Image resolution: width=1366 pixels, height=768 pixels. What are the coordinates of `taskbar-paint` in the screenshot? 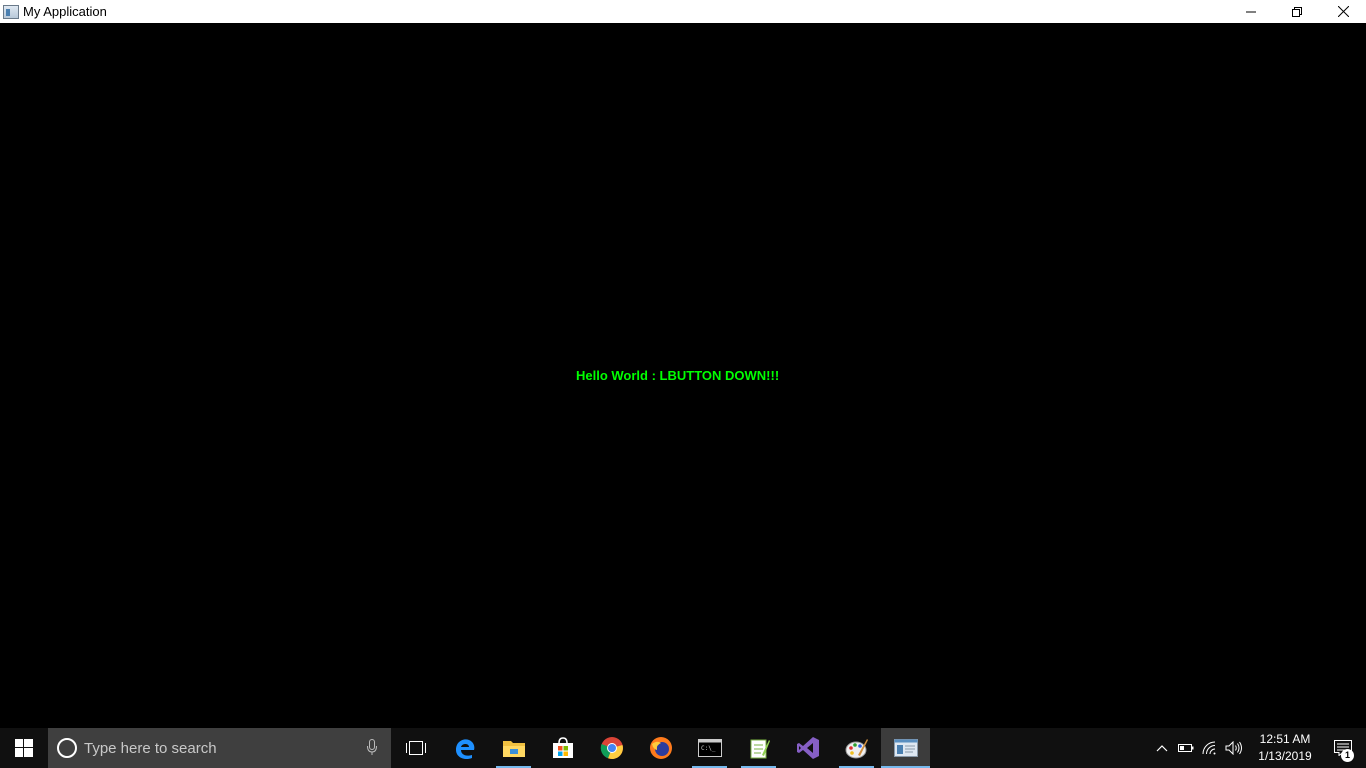 It's located at (856, 748).